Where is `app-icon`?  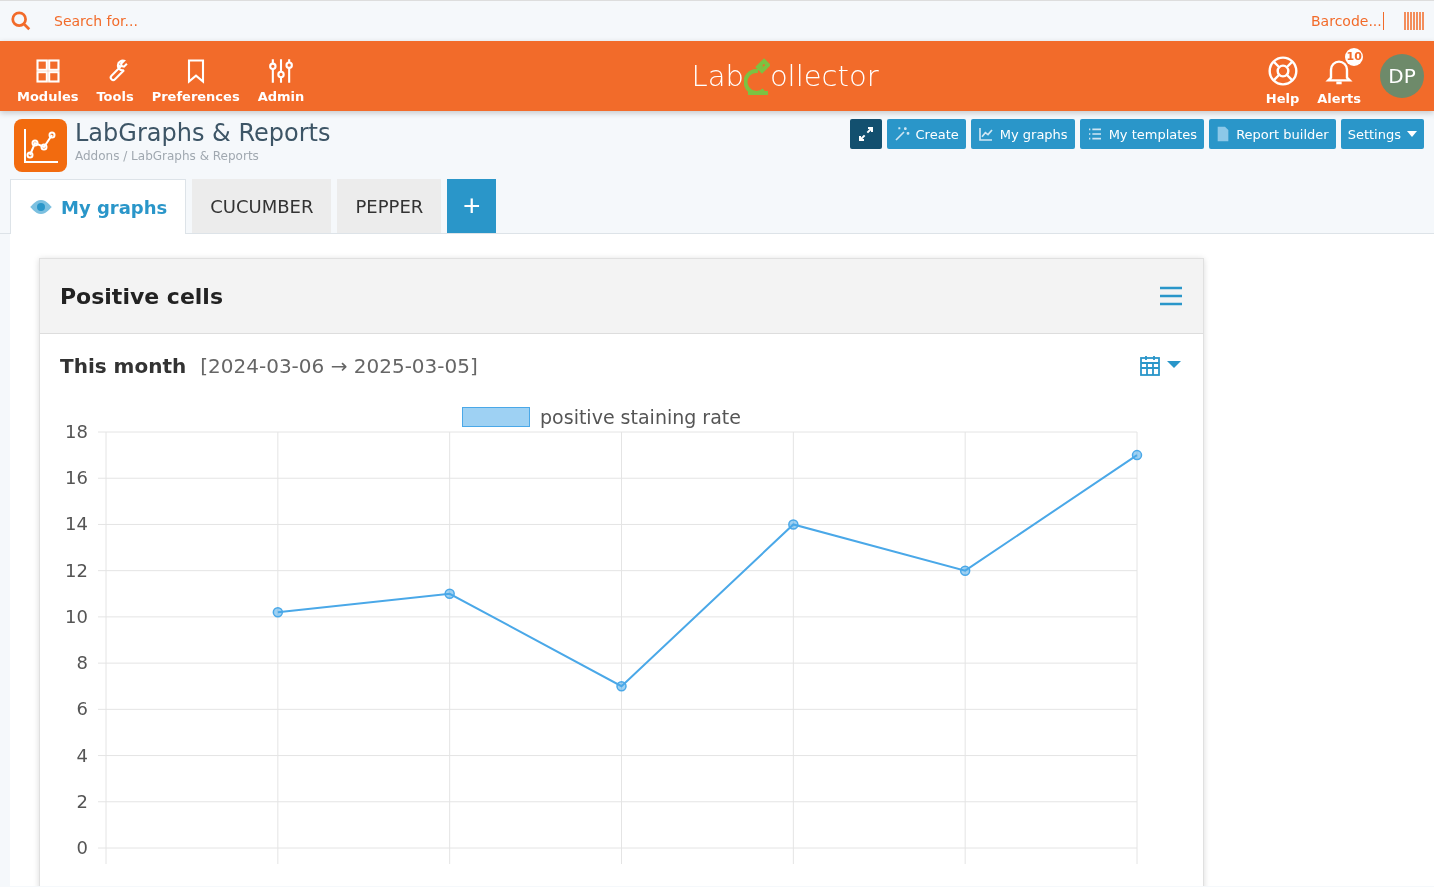 app-icon is located at coordinates (40, 145).